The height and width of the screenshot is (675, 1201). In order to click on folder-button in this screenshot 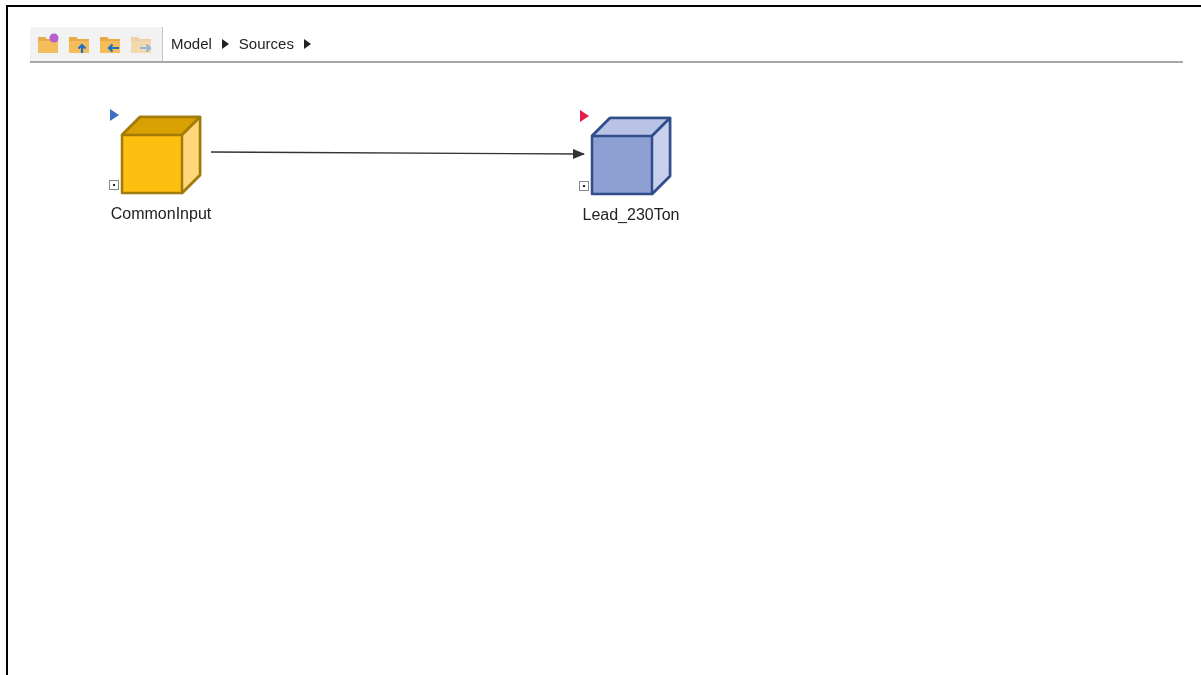, I will do `click(49, 44)`.